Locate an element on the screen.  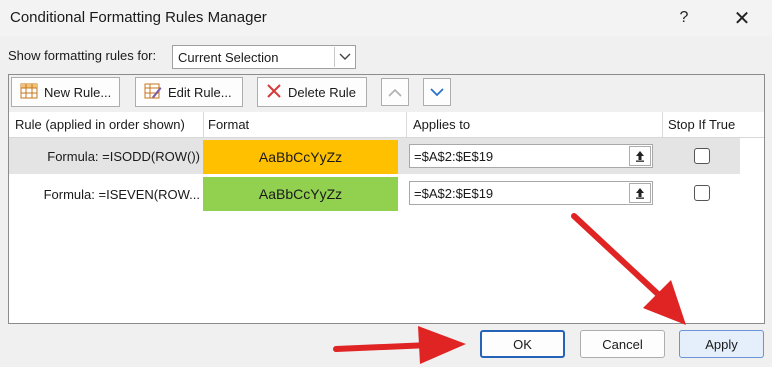
rule-formula: Formula: =ISODD(ROW()) is located at coordinates (105, 156).